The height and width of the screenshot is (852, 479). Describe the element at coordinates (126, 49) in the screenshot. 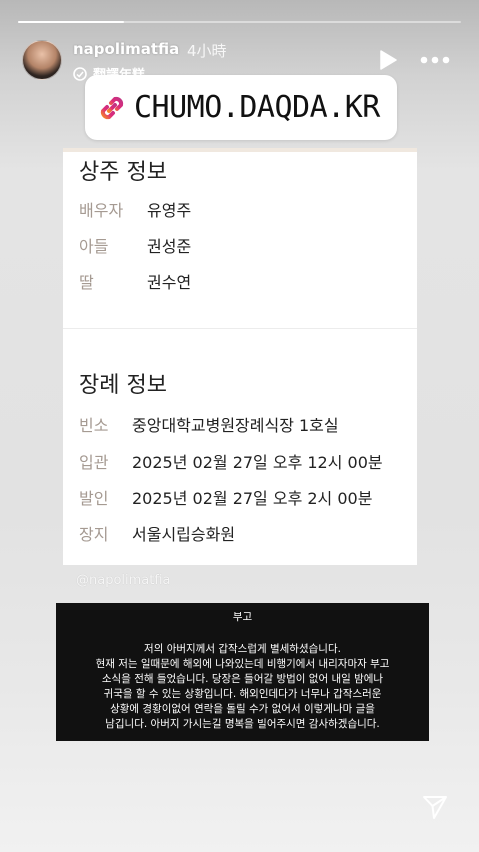

I see `username: napolimatfia` at that location.